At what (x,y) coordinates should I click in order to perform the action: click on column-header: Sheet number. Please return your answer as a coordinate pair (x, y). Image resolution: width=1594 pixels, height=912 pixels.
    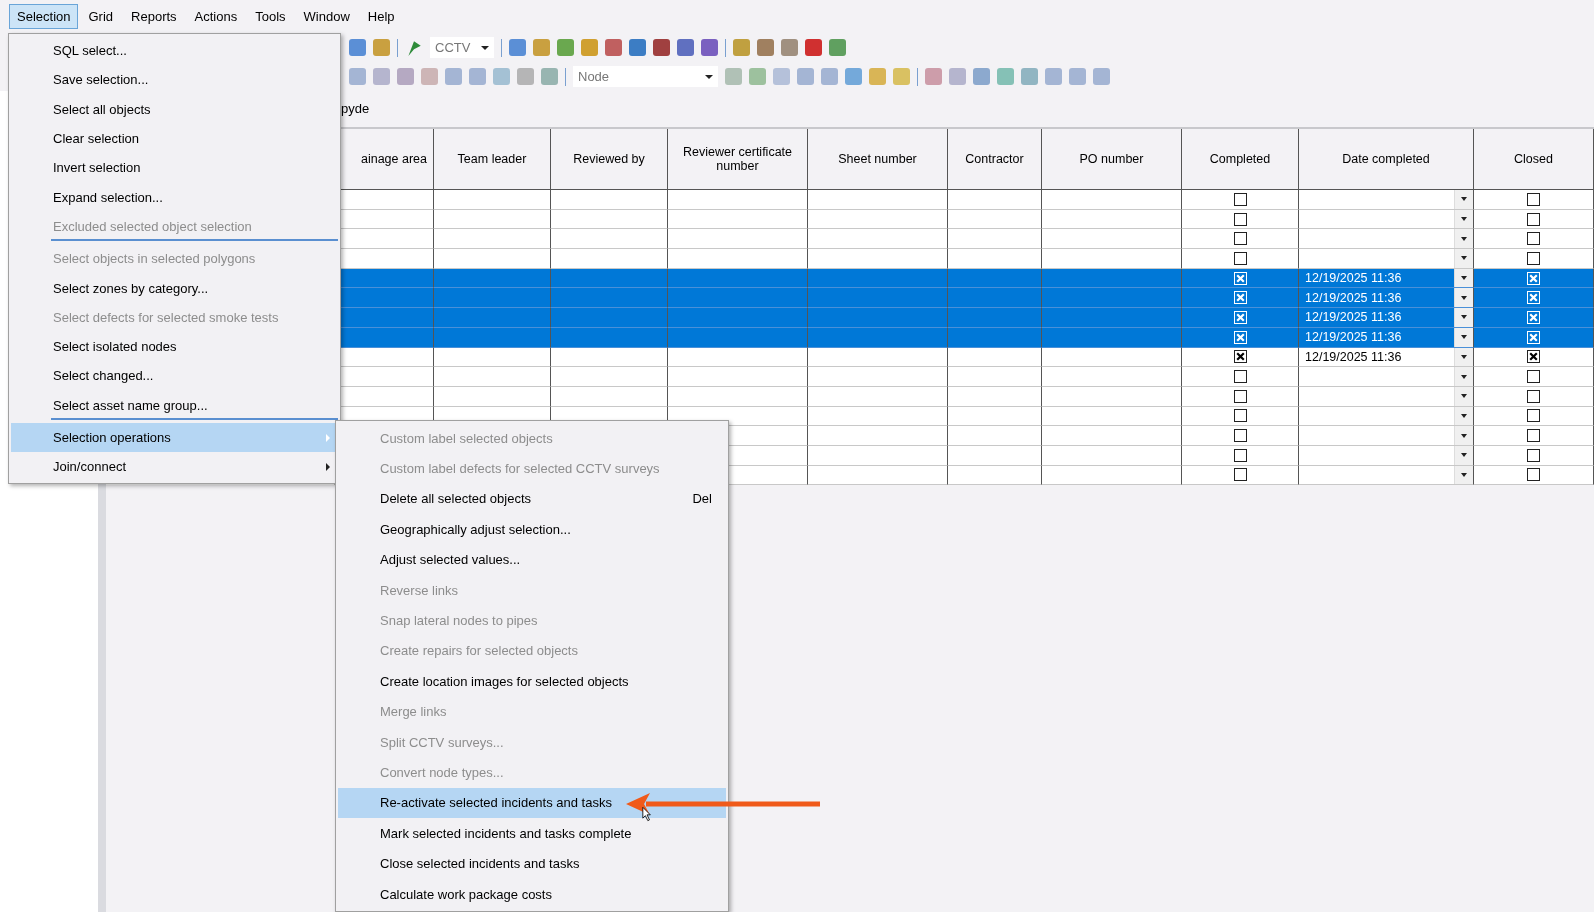
    Looking at the image, I should click on (878, 159).